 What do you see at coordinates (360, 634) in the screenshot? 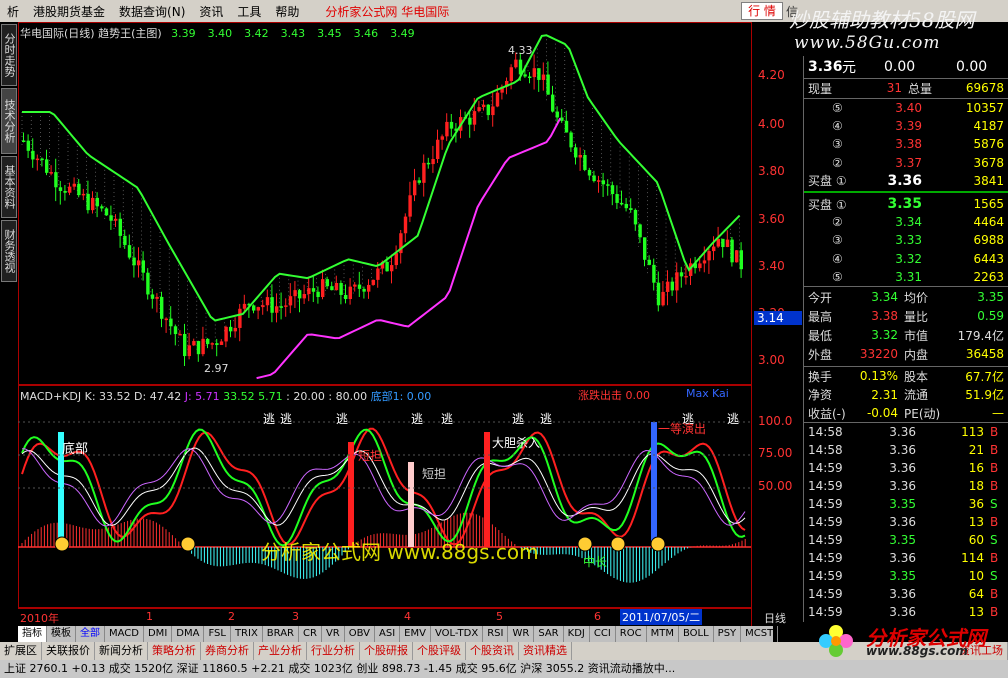
I see `indicator-tab: OBV` at bounding box center [360, 634].